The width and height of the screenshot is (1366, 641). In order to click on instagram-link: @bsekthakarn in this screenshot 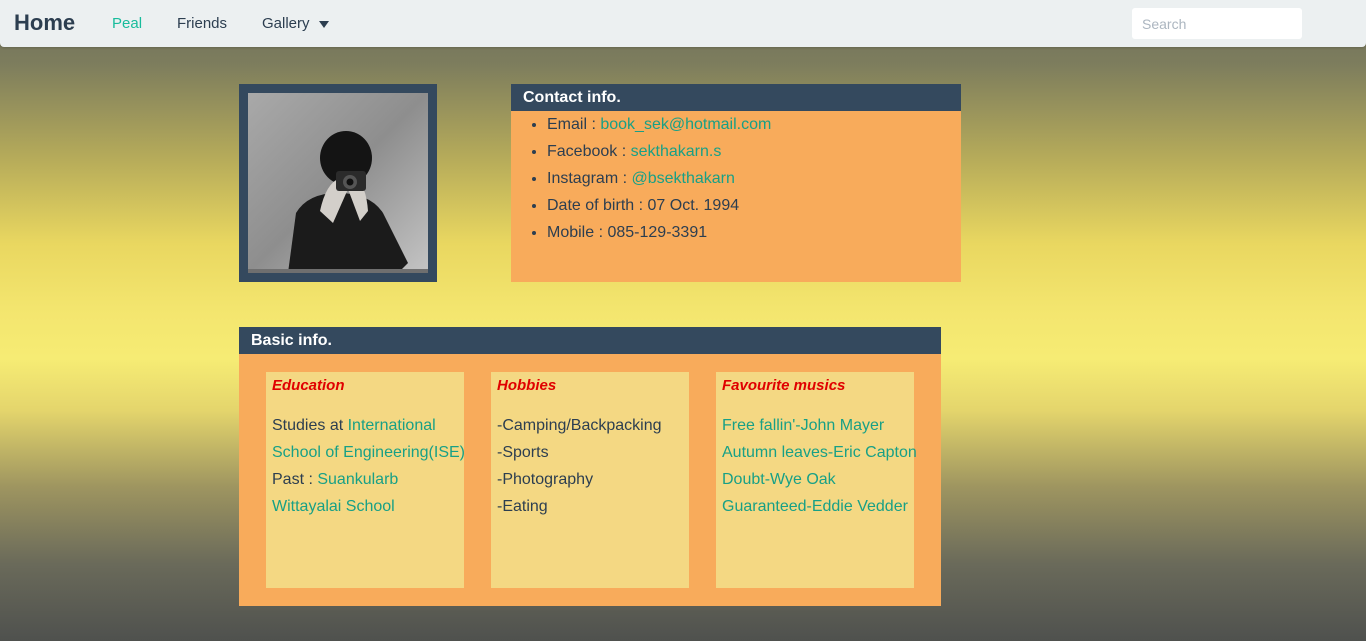, I will do `click(682, 178)`.